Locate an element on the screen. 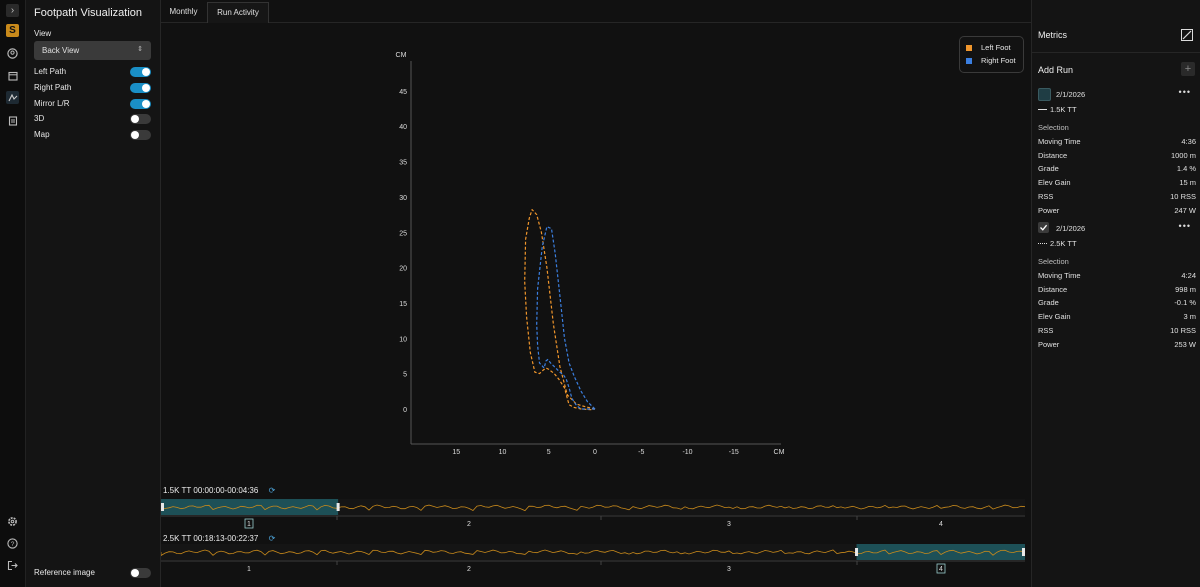 This screenshot has height=587, width=1200. y-axis-label: CM is located at coordinates (401, 55).